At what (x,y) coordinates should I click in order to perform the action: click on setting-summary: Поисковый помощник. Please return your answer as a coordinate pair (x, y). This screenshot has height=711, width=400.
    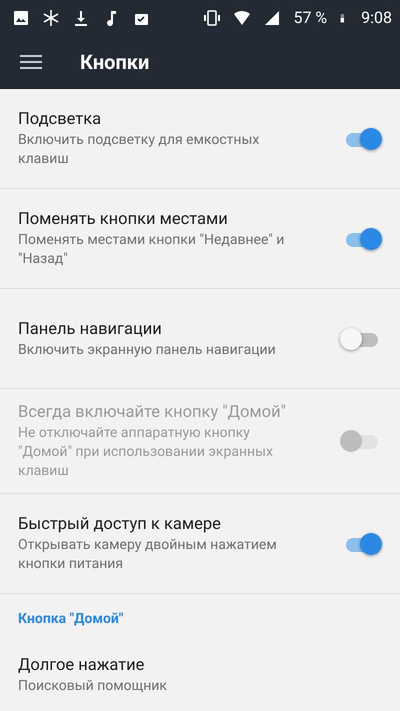
    Looking at the image, I should click on (93, 686).